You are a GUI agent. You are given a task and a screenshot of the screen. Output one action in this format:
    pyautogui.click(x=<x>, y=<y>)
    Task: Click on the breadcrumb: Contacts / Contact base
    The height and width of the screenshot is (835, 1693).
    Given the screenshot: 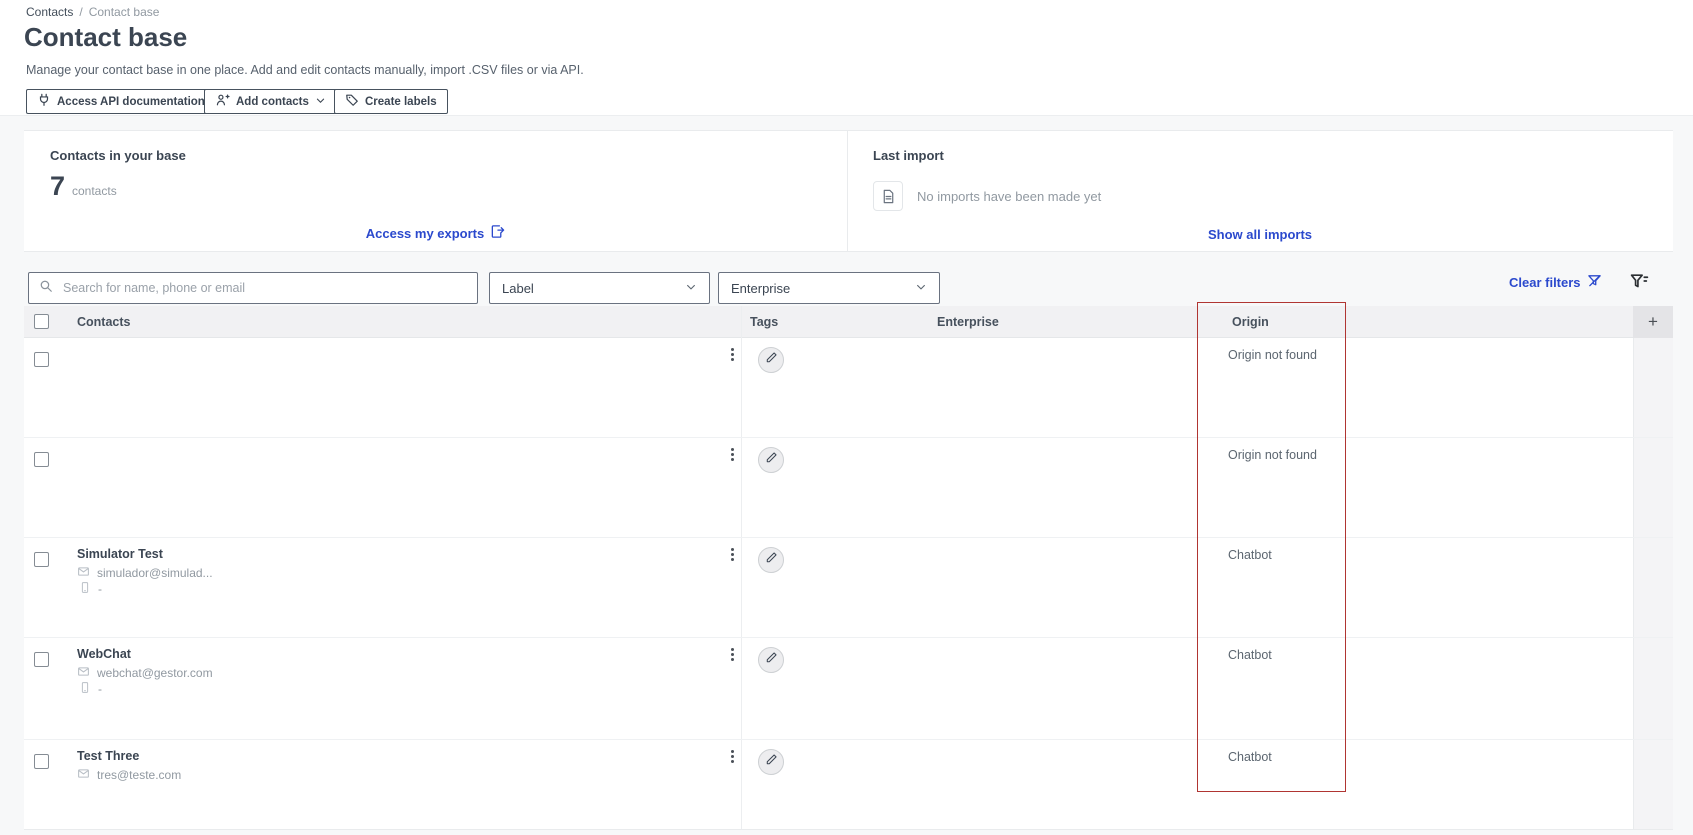 What is the action you would take?
    pyautogui.click(x=92, y=12)
    